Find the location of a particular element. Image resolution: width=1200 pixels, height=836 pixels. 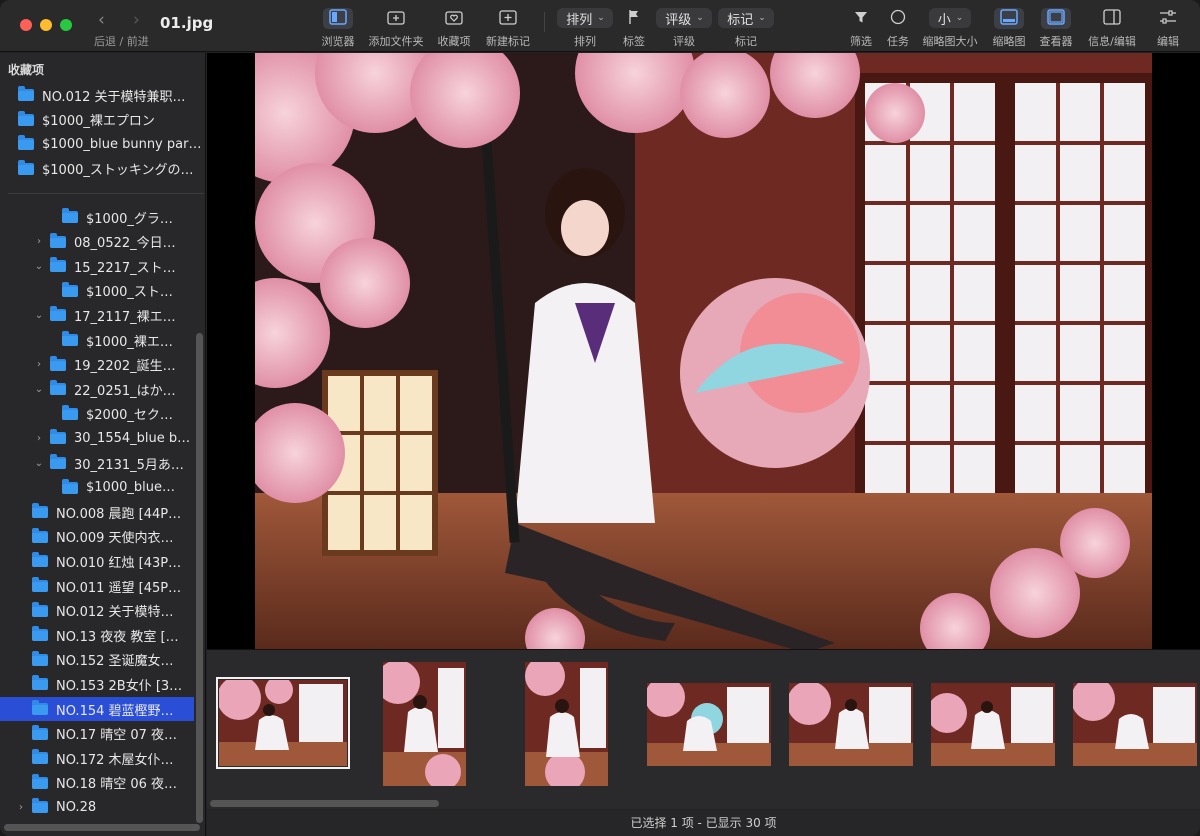

forward-icon: › is located at coordinates (136, 20).